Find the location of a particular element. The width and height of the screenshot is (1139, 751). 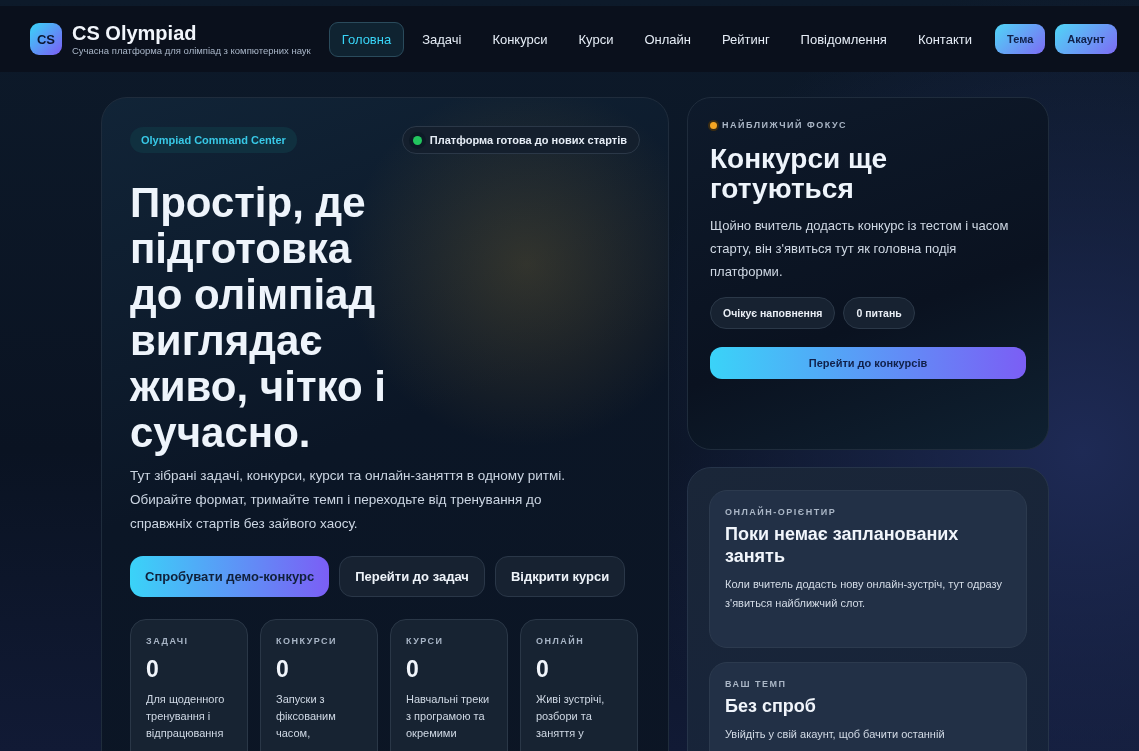

status-chip: 0 питань is located at coordinates (879, 313).